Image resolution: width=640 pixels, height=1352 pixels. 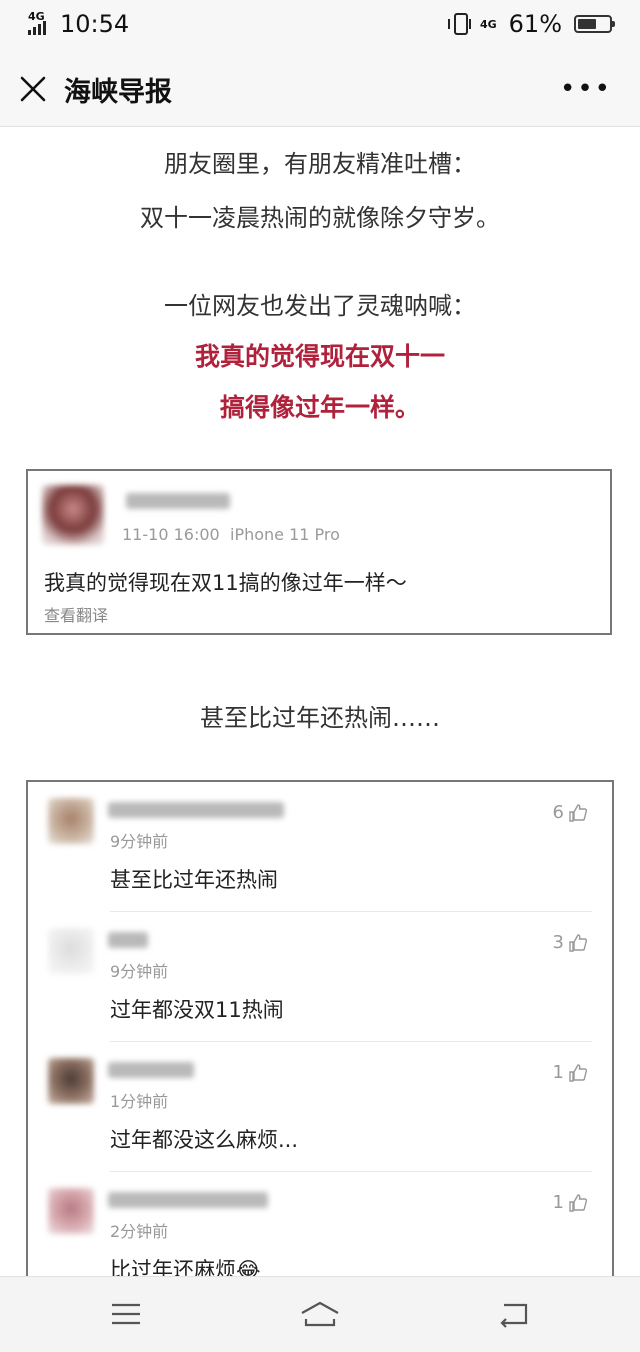 What do you see at coordinates (594, 24) in the screenshot?
I see `battery-icon` at bounding box center [594, 24].